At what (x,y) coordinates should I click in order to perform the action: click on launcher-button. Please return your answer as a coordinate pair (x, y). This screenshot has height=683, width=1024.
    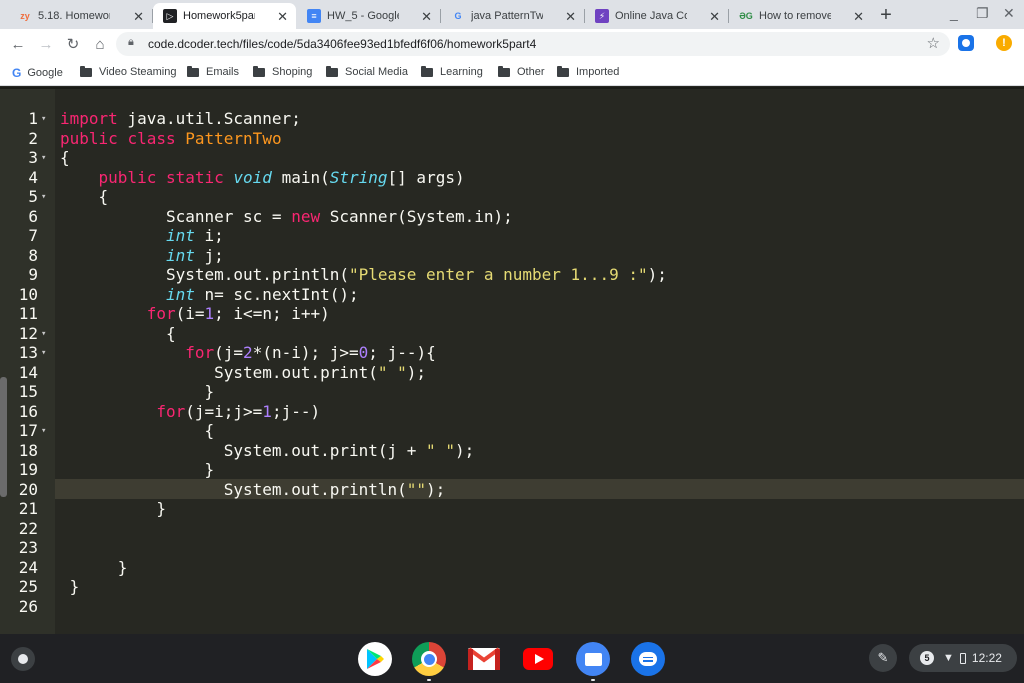
    Looking at the image, I should click on (23, 659).